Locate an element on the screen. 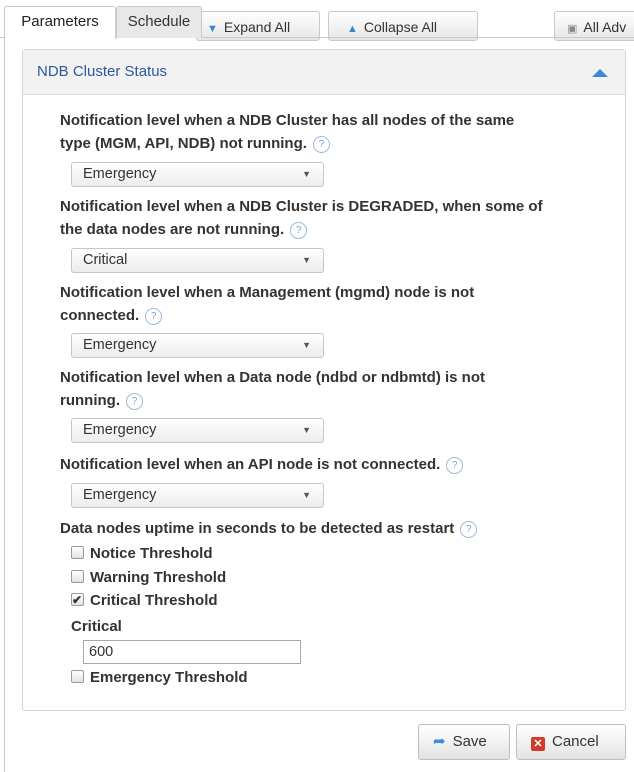 This screenshot has width=634, height=772. lock-icon: ▣ is located at coordinates (572, 29).